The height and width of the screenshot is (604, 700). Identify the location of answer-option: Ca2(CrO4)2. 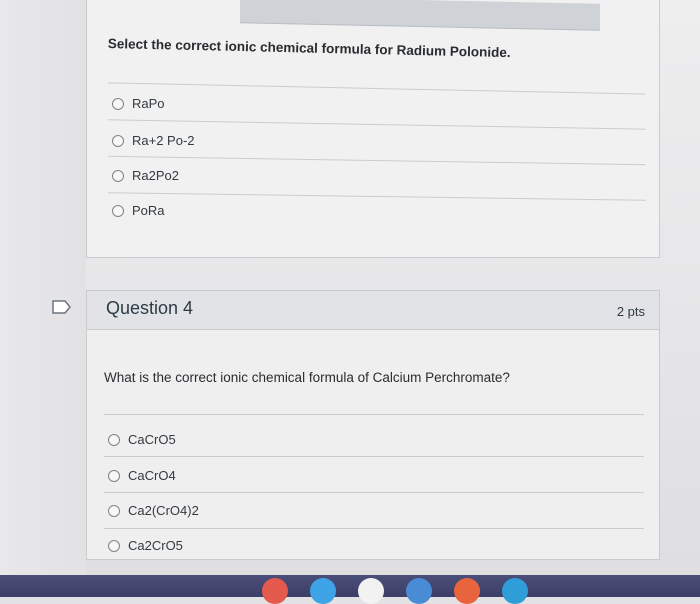
(153, 510).